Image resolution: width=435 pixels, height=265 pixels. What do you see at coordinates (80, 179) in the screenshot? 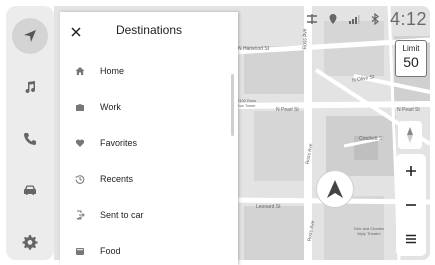
I see `history-icon` at bounding box center [80, 179].